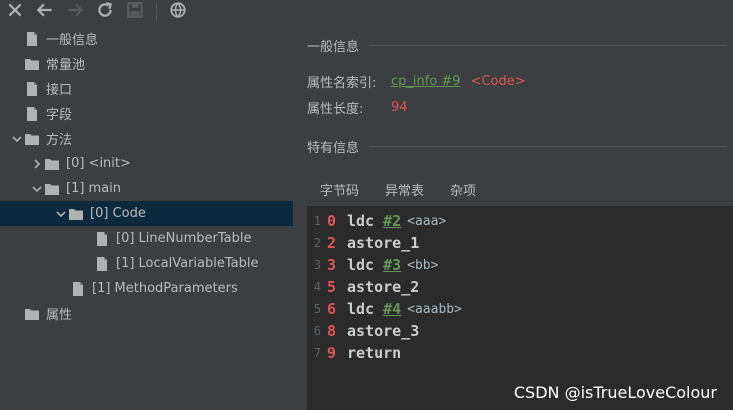 Image resolution: width=733 pixels, height=410 pixels. I want to click on refresh-icon, so click(105, 12).